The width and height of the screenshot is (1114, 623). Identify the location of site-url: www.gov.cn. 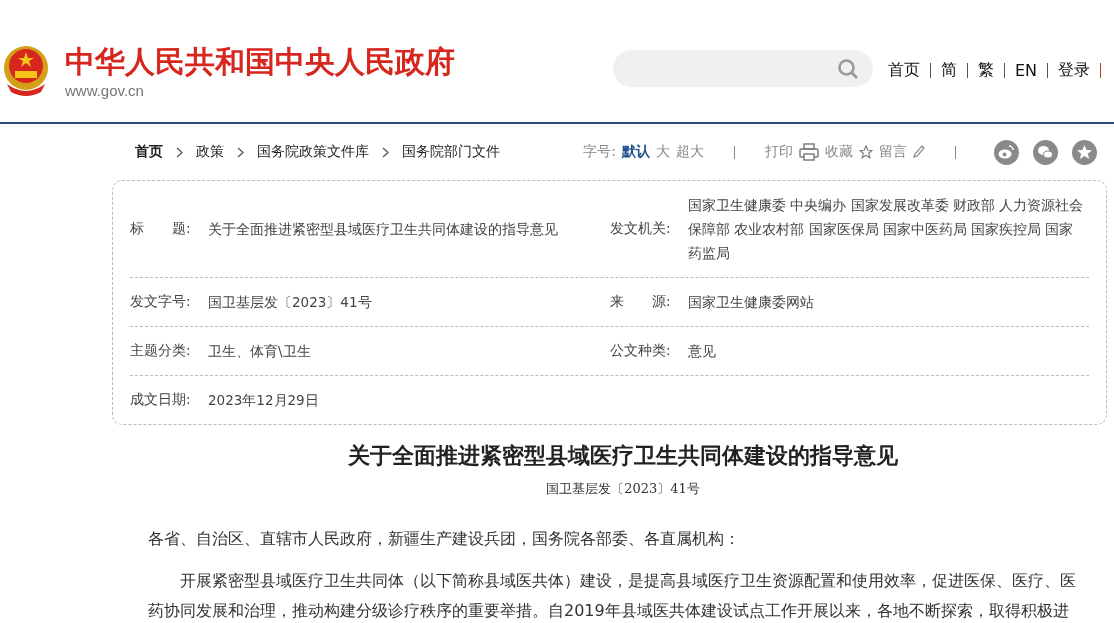
(260, 90).